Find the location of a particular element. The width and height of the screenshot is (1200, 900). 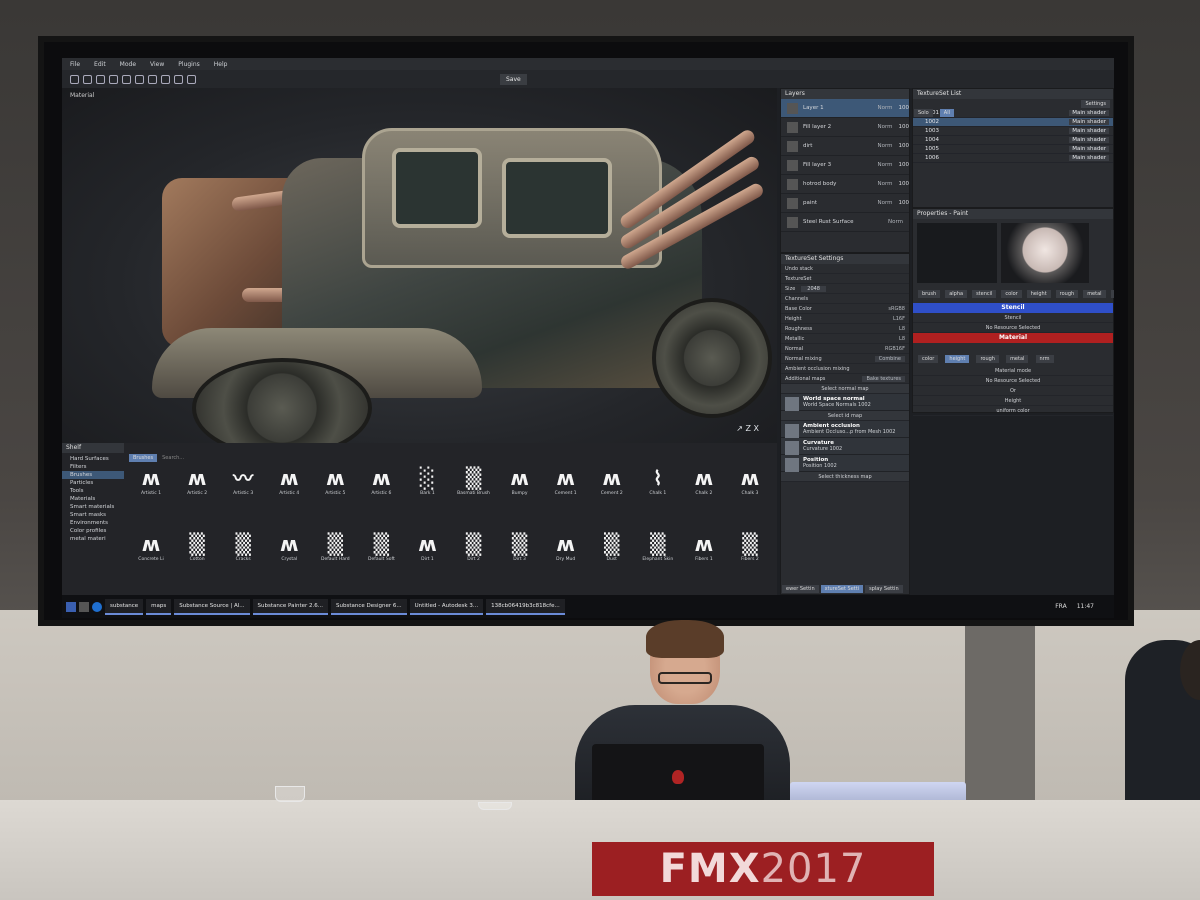

brush-item: ░ Bark 1 is located at coordinates (427, 496).